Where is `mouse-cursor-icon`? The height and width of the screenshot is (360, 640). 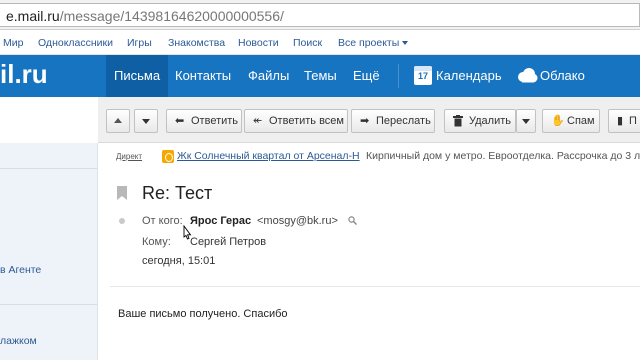 mouse-cursor-icon is located at coordinates (187, 232).